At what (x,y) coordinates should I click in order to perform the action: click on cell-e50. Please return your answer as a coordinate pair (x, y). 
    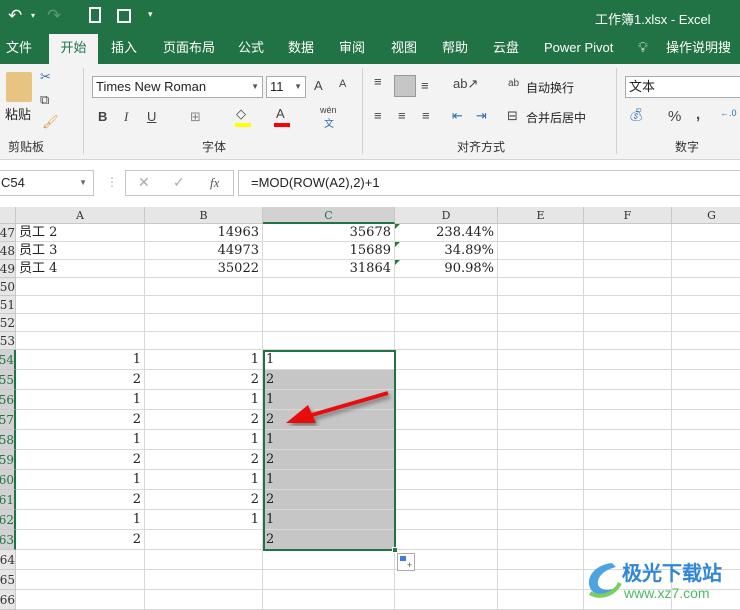
    Looking at the image, I should click on (541, 287).